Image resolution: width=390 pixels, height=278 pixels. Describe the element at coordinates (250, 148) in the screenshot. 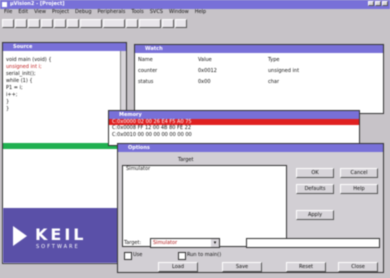

I see `dialog-title-bar: Options` at that location.